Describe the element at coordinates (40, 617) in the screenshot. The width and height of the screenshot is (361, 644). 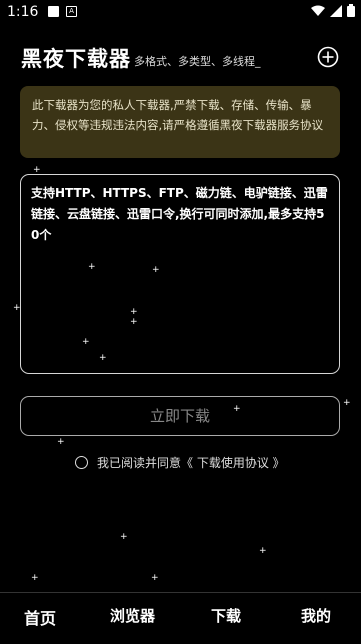
I see `nav-home: 首页` at that location.